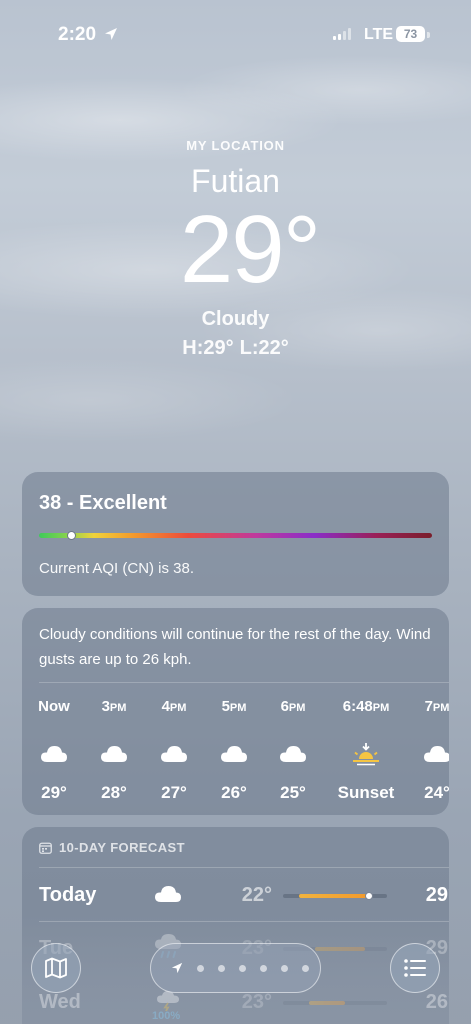 The image size is (471, 1024). I want to click on battery-icon: 73, so click(410, 34).